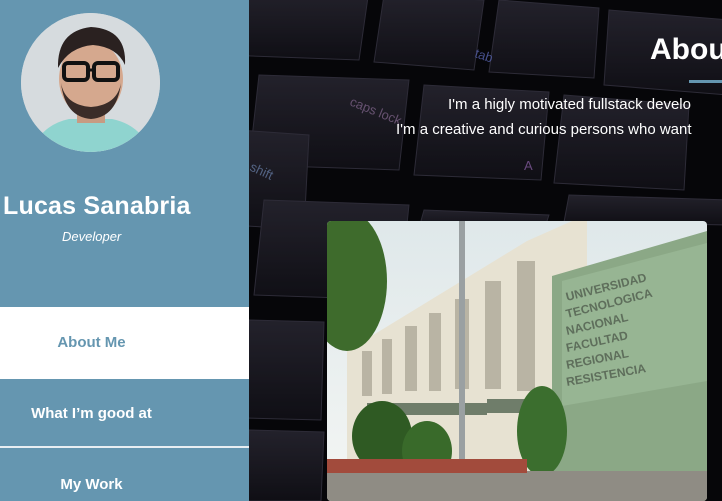 This screenshot has height=501, width=722. What do you see at coordinates (90, 82) in the screenshot?
I see `profile-avatar` at bounding box center [90, 82].